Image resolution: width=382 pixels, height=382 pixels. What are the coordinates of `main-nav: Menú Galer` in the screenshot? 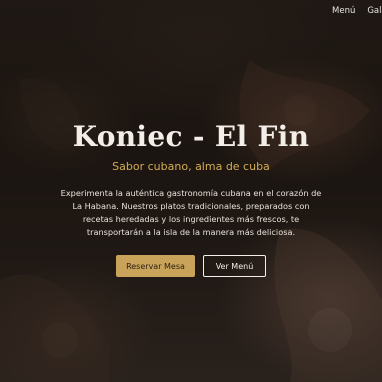 It's located at (357, 11).